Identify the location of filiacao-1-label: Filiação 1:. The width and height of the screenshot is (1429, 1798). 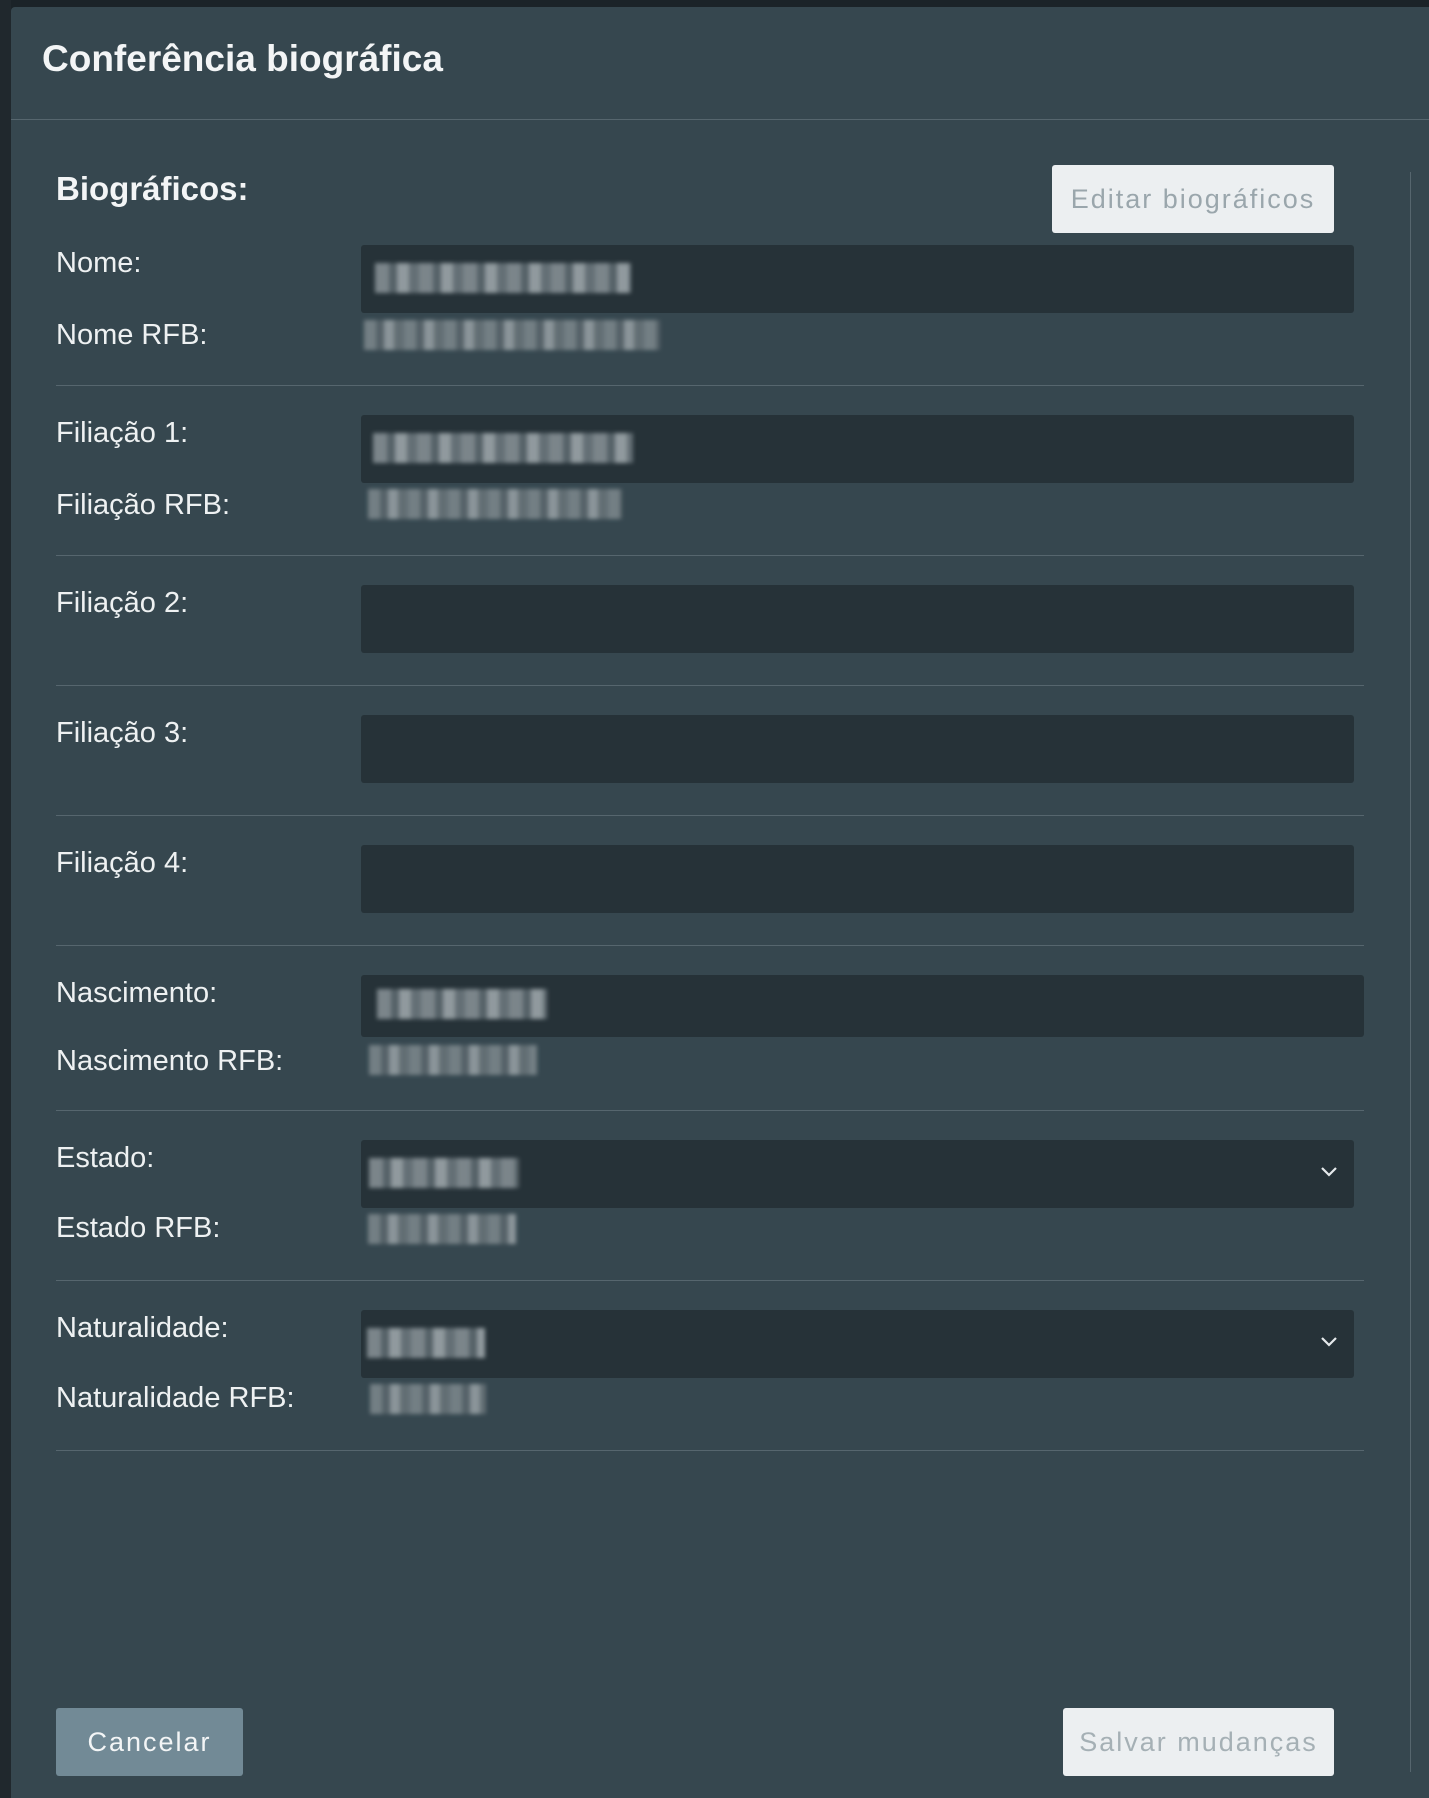
(122, 433).